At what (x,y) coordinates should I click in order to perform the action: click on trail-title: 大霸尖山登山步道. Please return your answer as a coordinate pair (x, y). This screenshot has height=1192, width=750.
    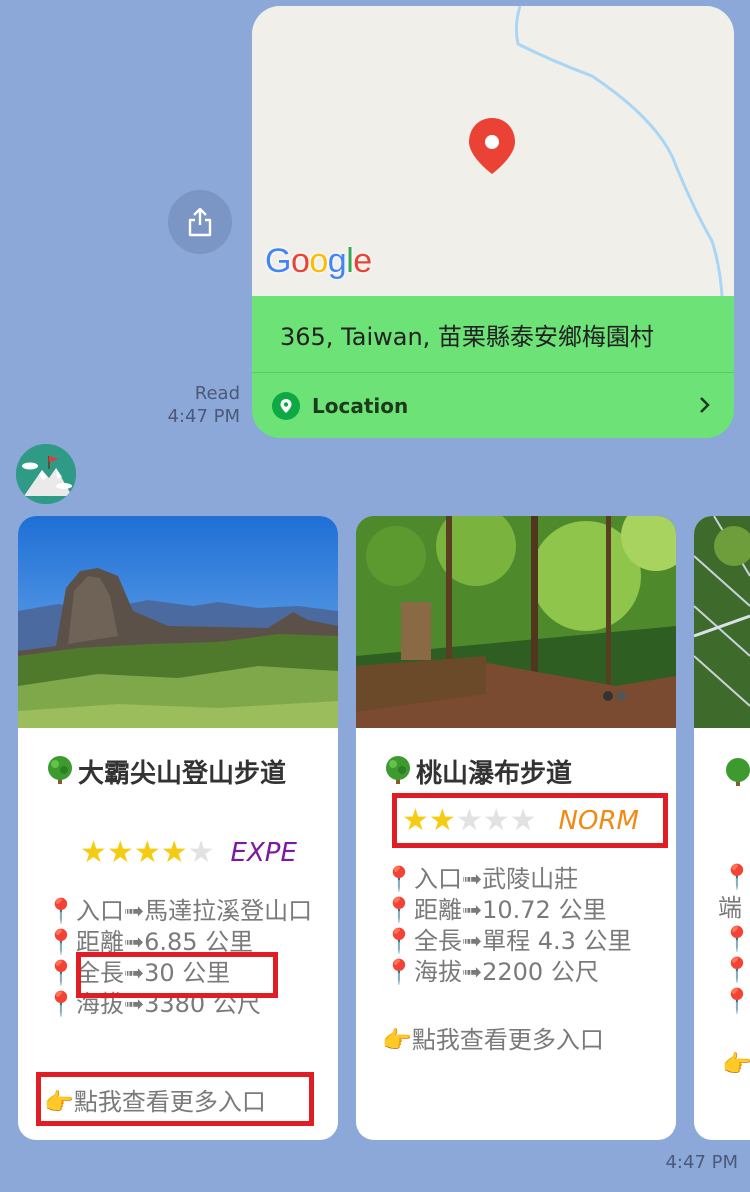
    Looking at the image, I should click on (179, 774).